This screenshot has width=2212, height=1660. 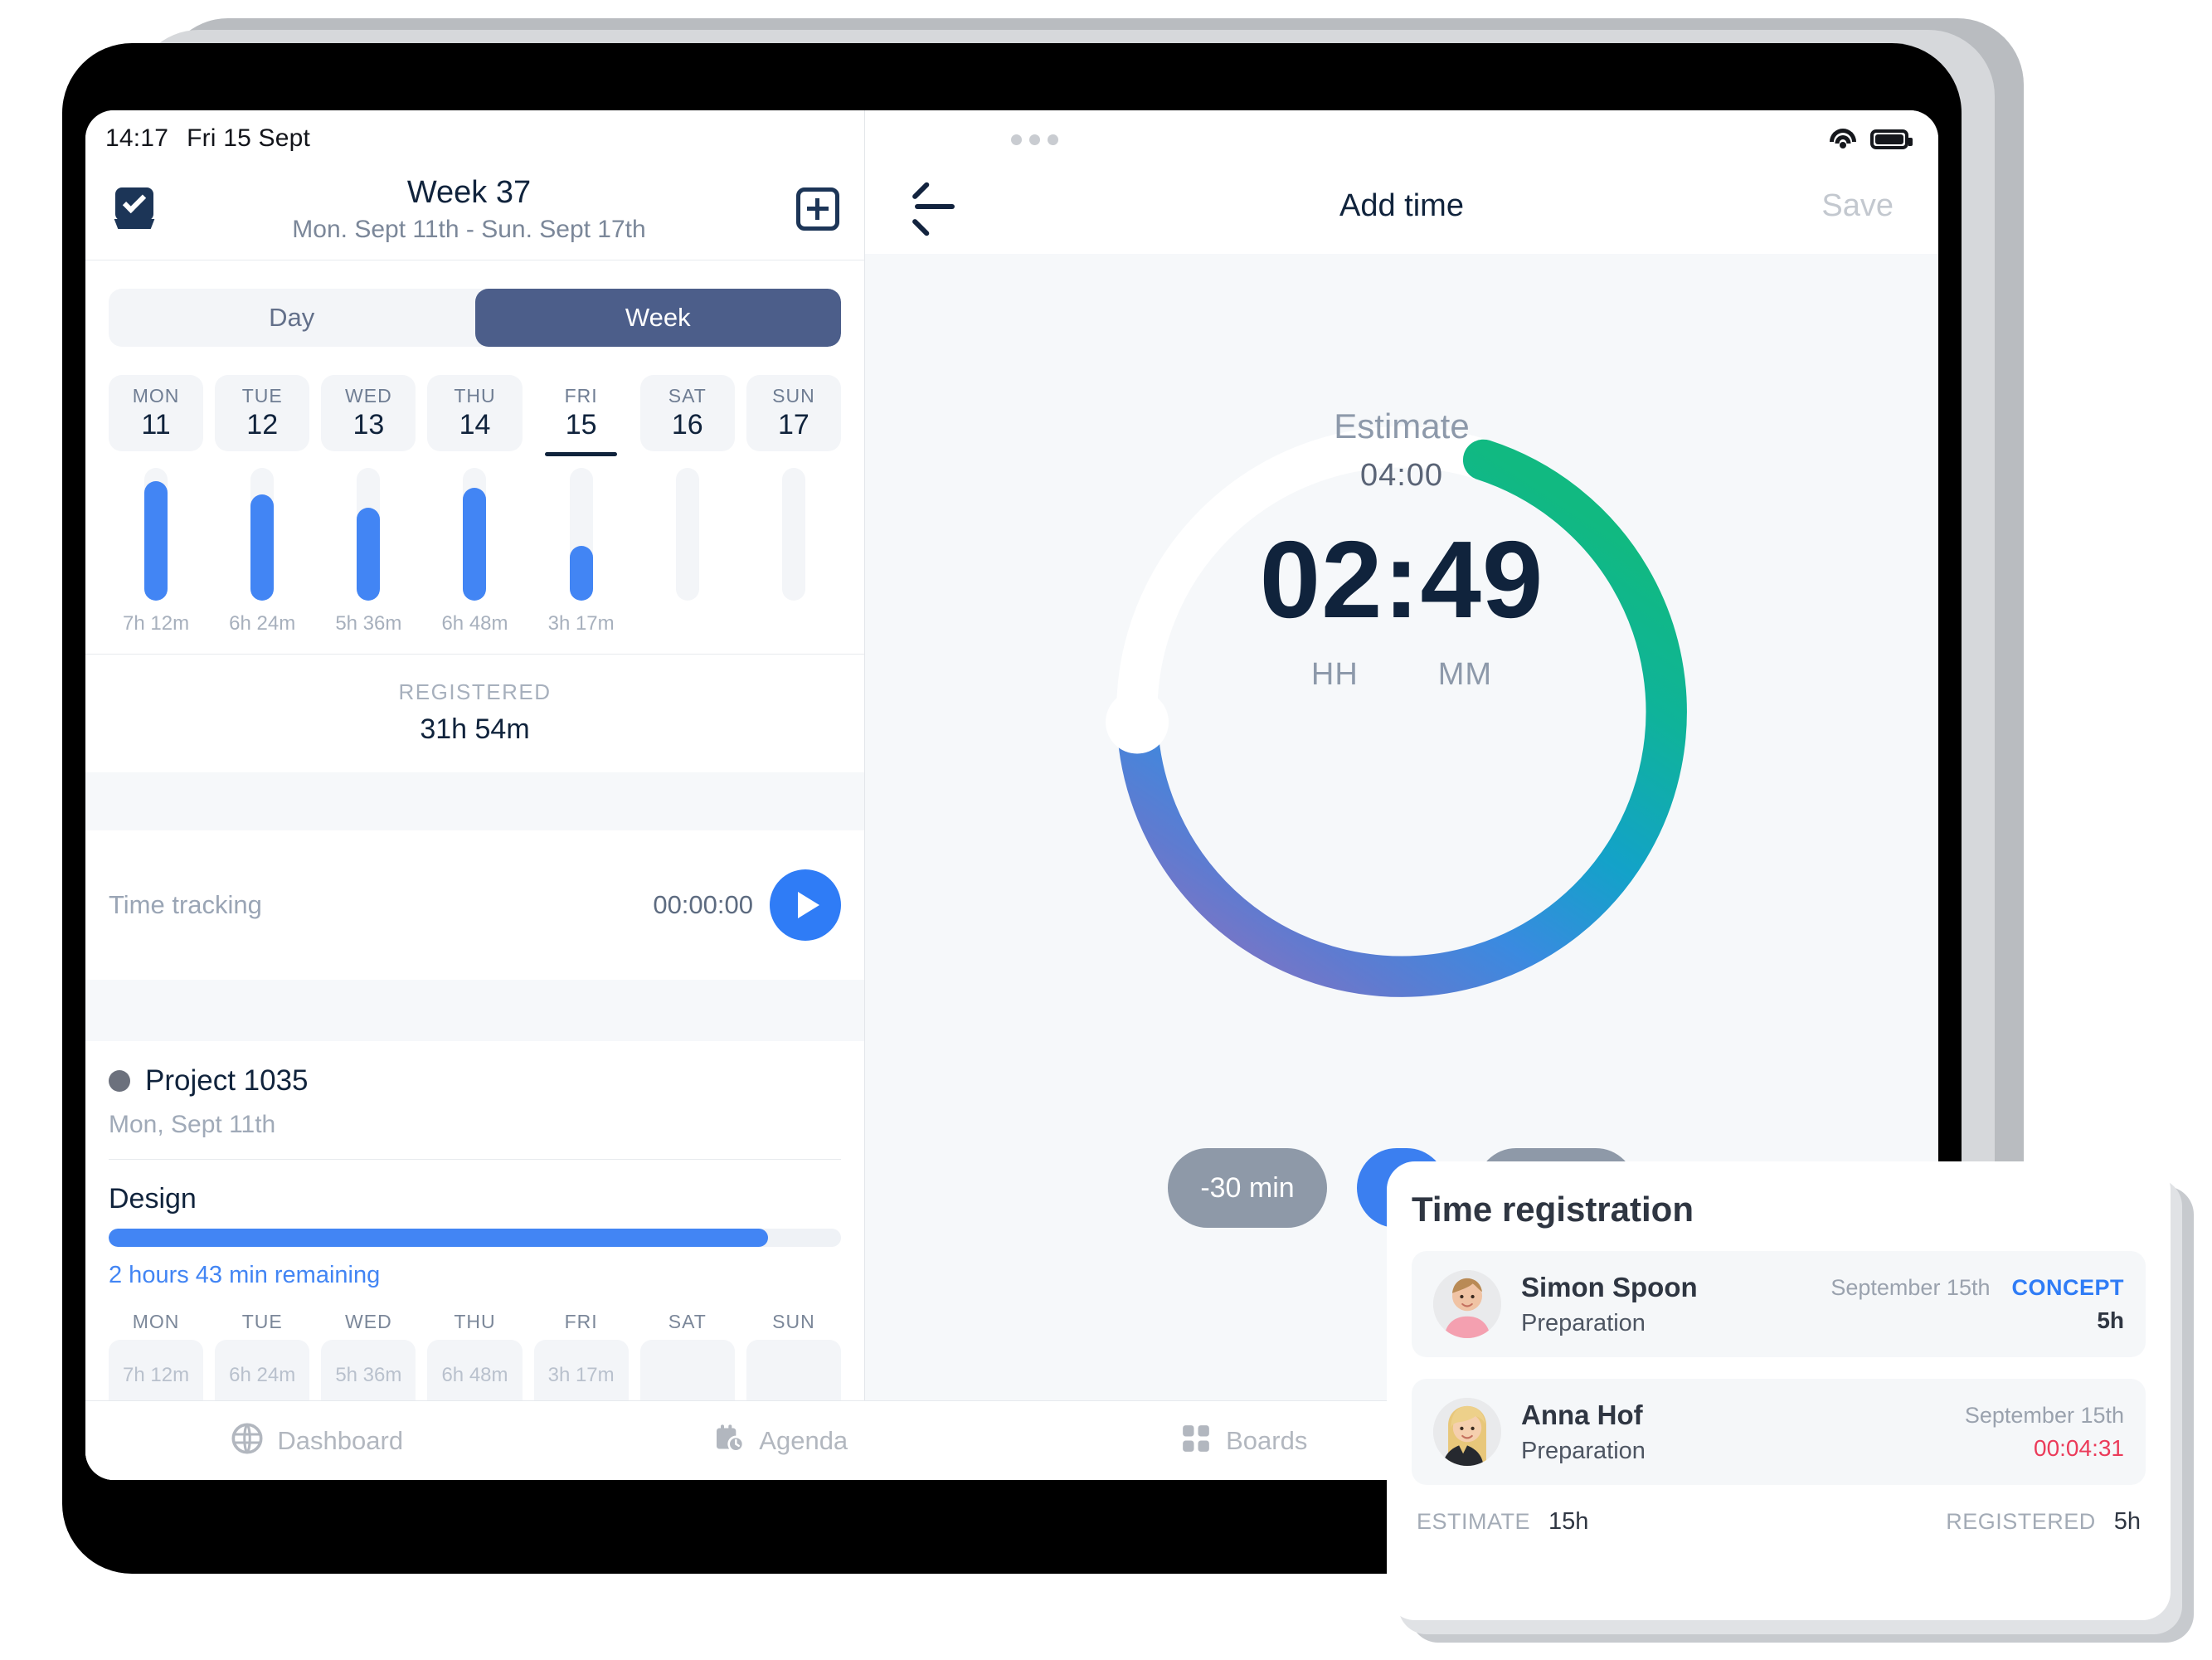 I want to click on task-progress-fill, so click(x=438, y=1238).